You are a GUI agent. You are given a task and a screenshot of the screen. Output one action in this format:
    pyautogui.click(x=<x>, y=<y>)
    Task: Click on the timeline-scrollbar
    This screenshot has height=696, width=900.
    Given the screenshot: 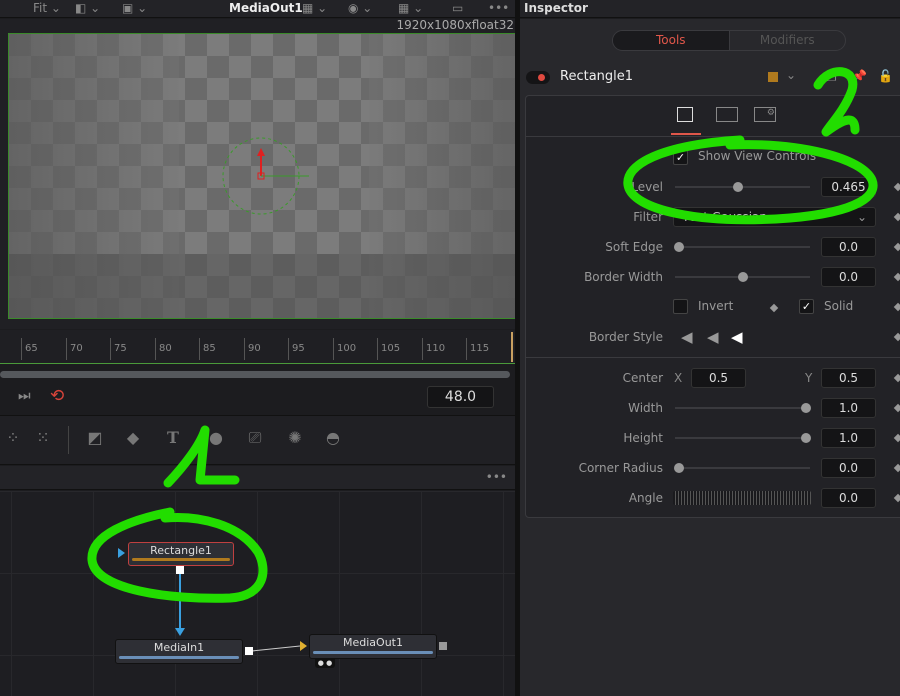 What is the action you would take?
    pyautogui.click(x=255, y=374)
    